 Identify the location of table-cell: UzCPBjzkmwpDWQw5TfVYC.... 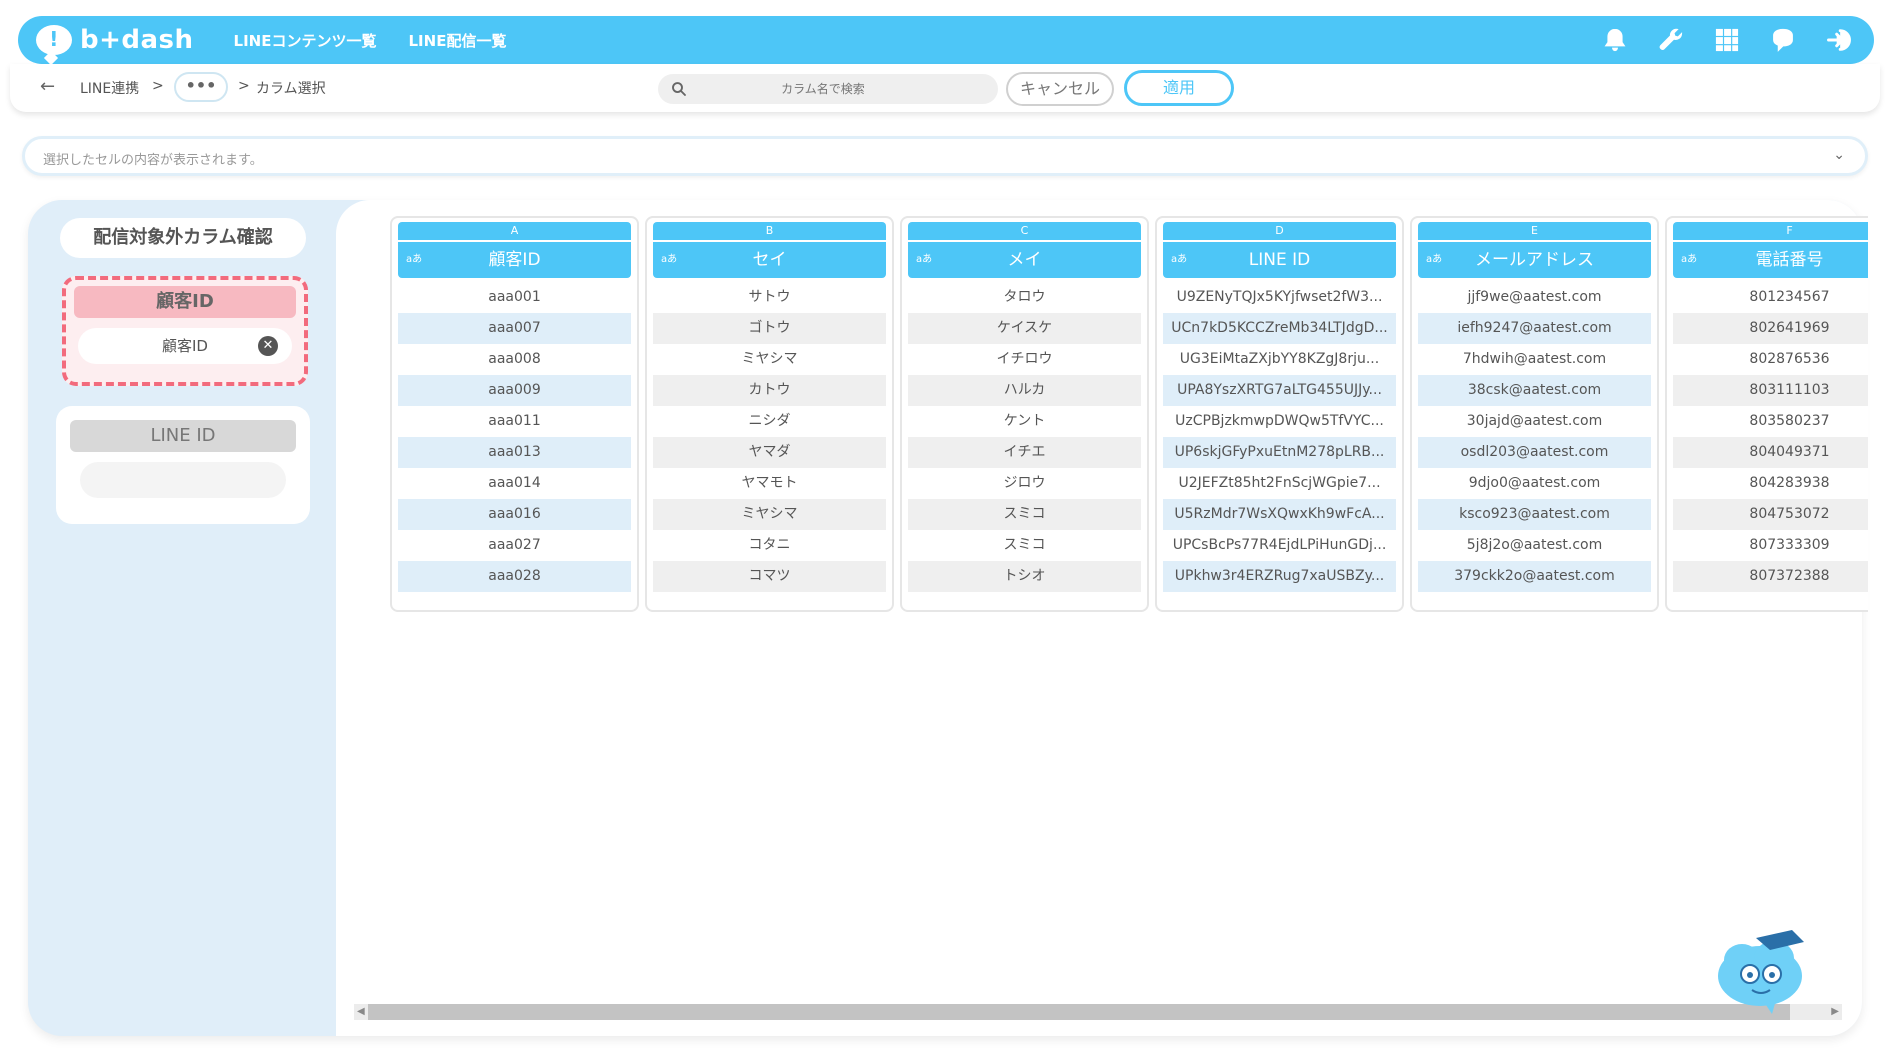
(1279, 421).